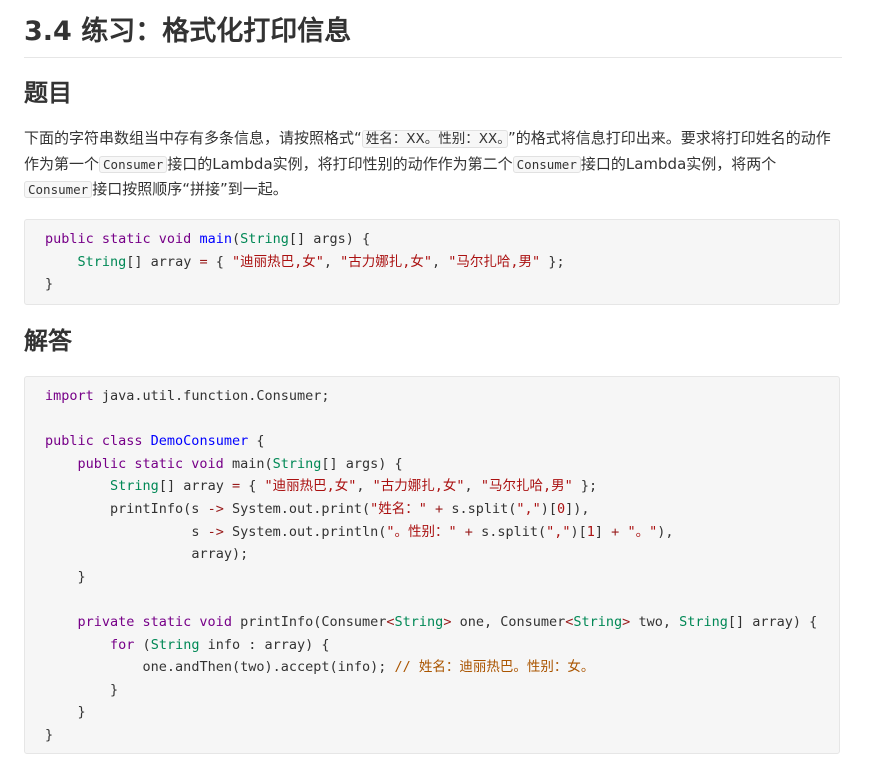 This screenshot has height=768, width=884. Describe the element at coordinates (220, 644) in the screenshot. I see `code-line: for (String info : array) {` at that location.